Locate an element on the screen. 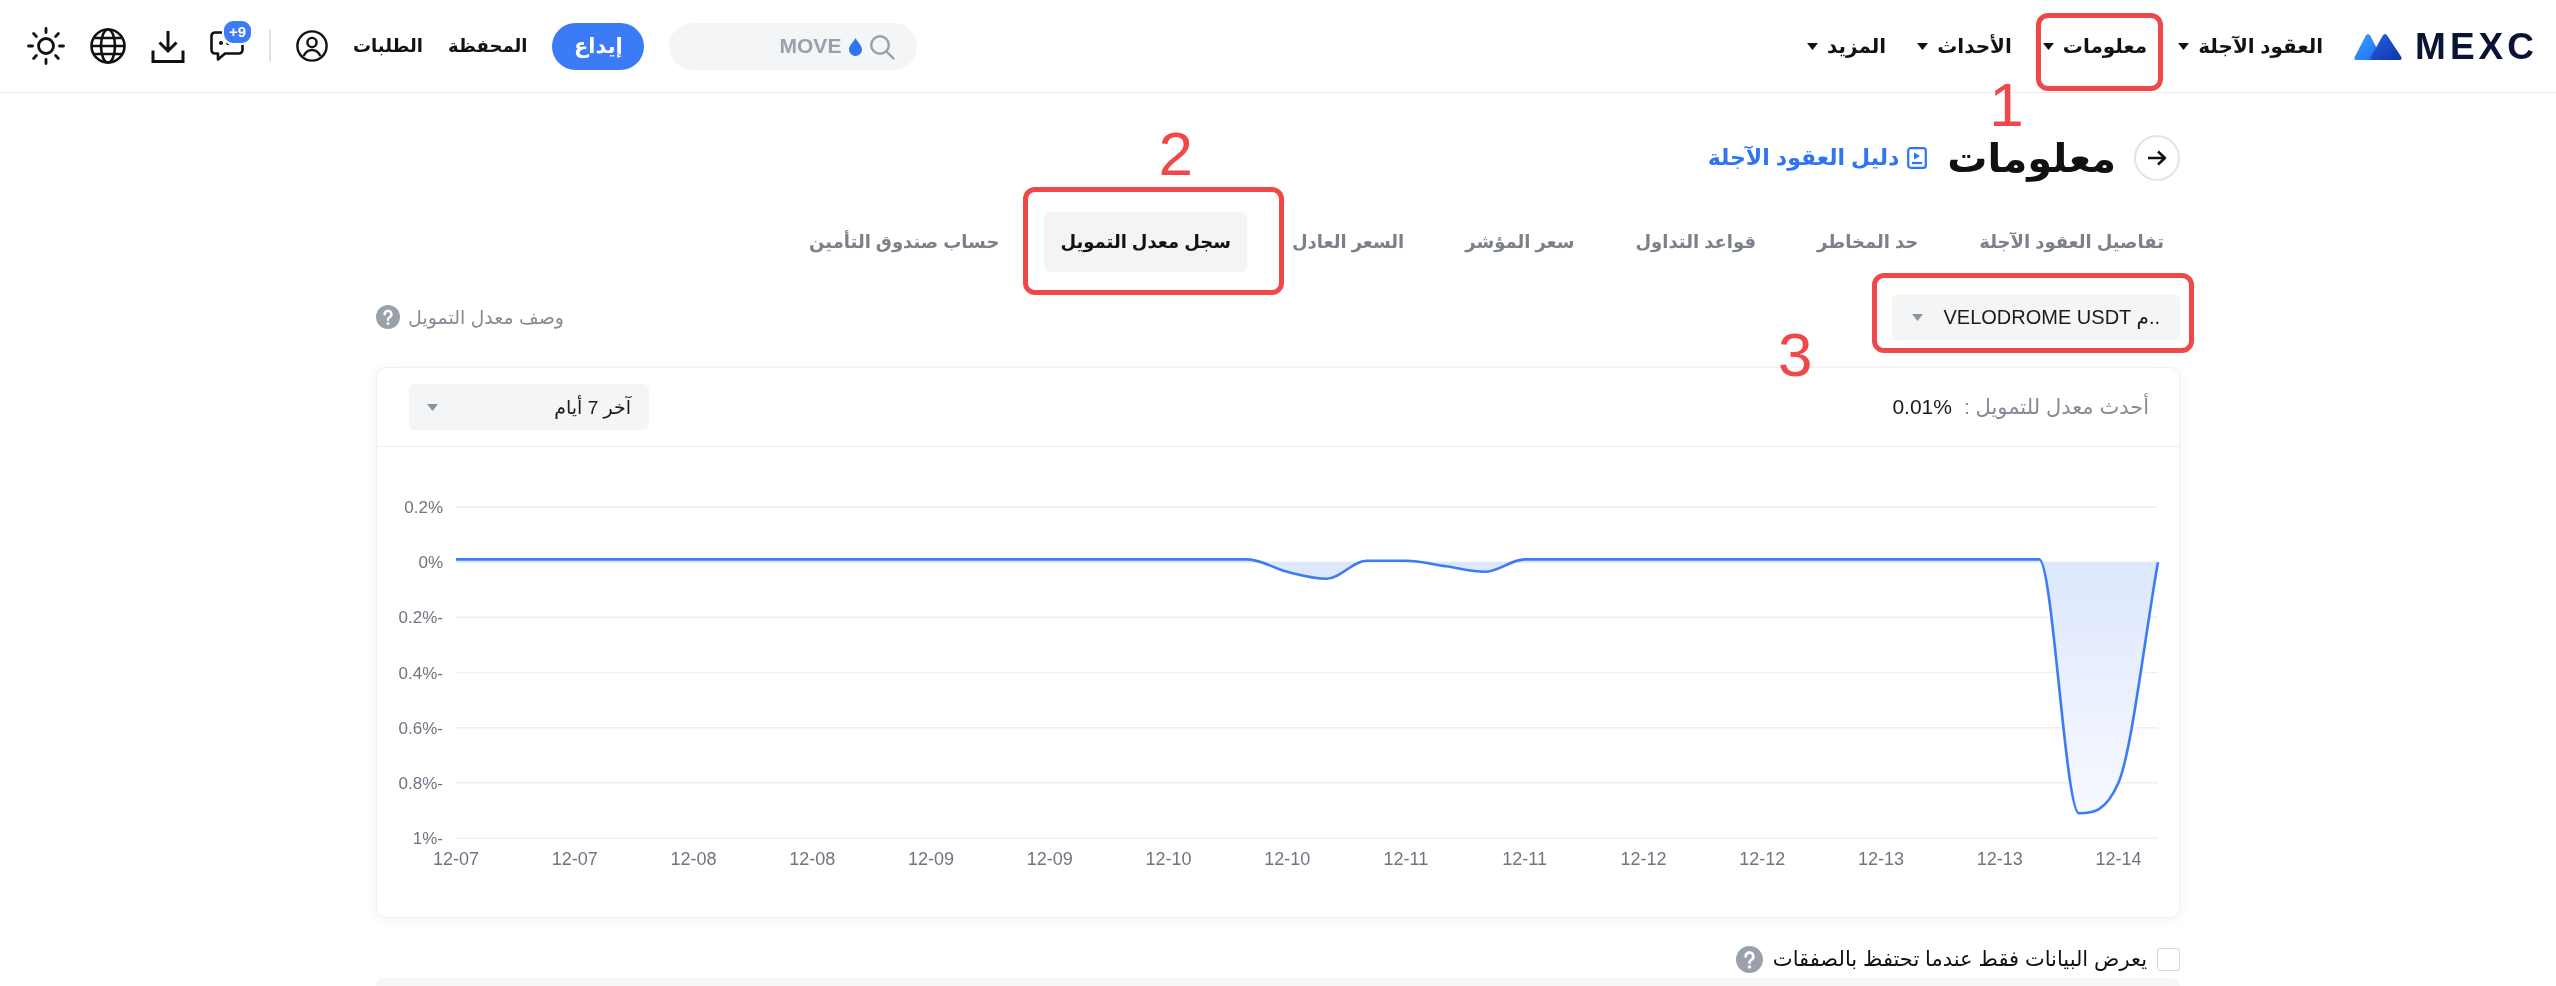 The image size is (2556, 986). tab: حساب صندوق التأمين is located at coordinates (904, 242).